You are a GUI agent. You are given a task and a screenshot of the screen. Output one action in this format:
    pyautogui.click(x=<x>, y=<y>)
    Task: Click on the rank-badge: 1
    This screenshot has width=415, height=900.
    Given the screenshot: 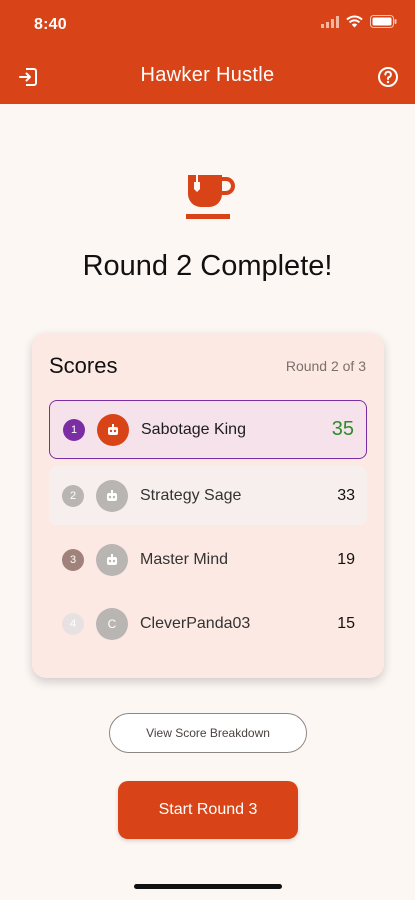 What is the action you would take?
    pyautogui.click(x=74, y=429)
    